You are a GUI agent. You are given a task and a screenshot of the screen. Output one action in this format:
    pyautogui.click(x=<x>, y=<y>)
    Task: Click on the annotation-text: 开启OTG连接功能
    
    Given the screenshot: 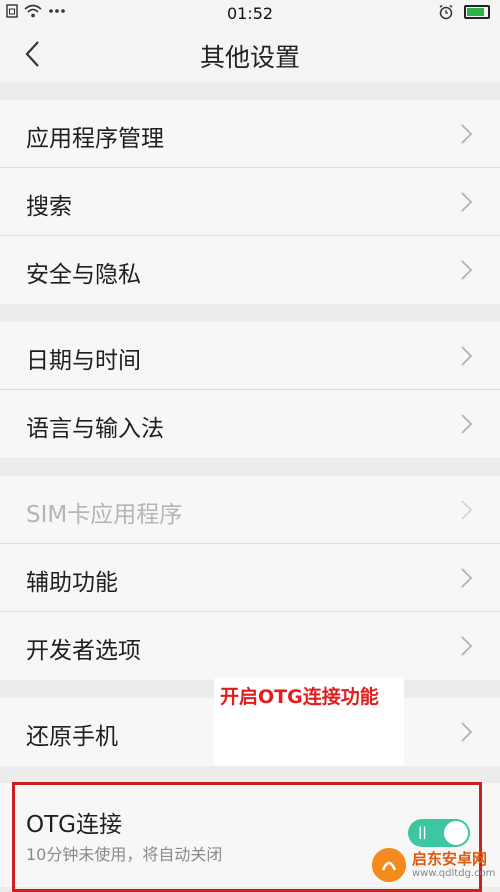 What is the action you would take?
    pyautogui.click(x=299, y=697)
    